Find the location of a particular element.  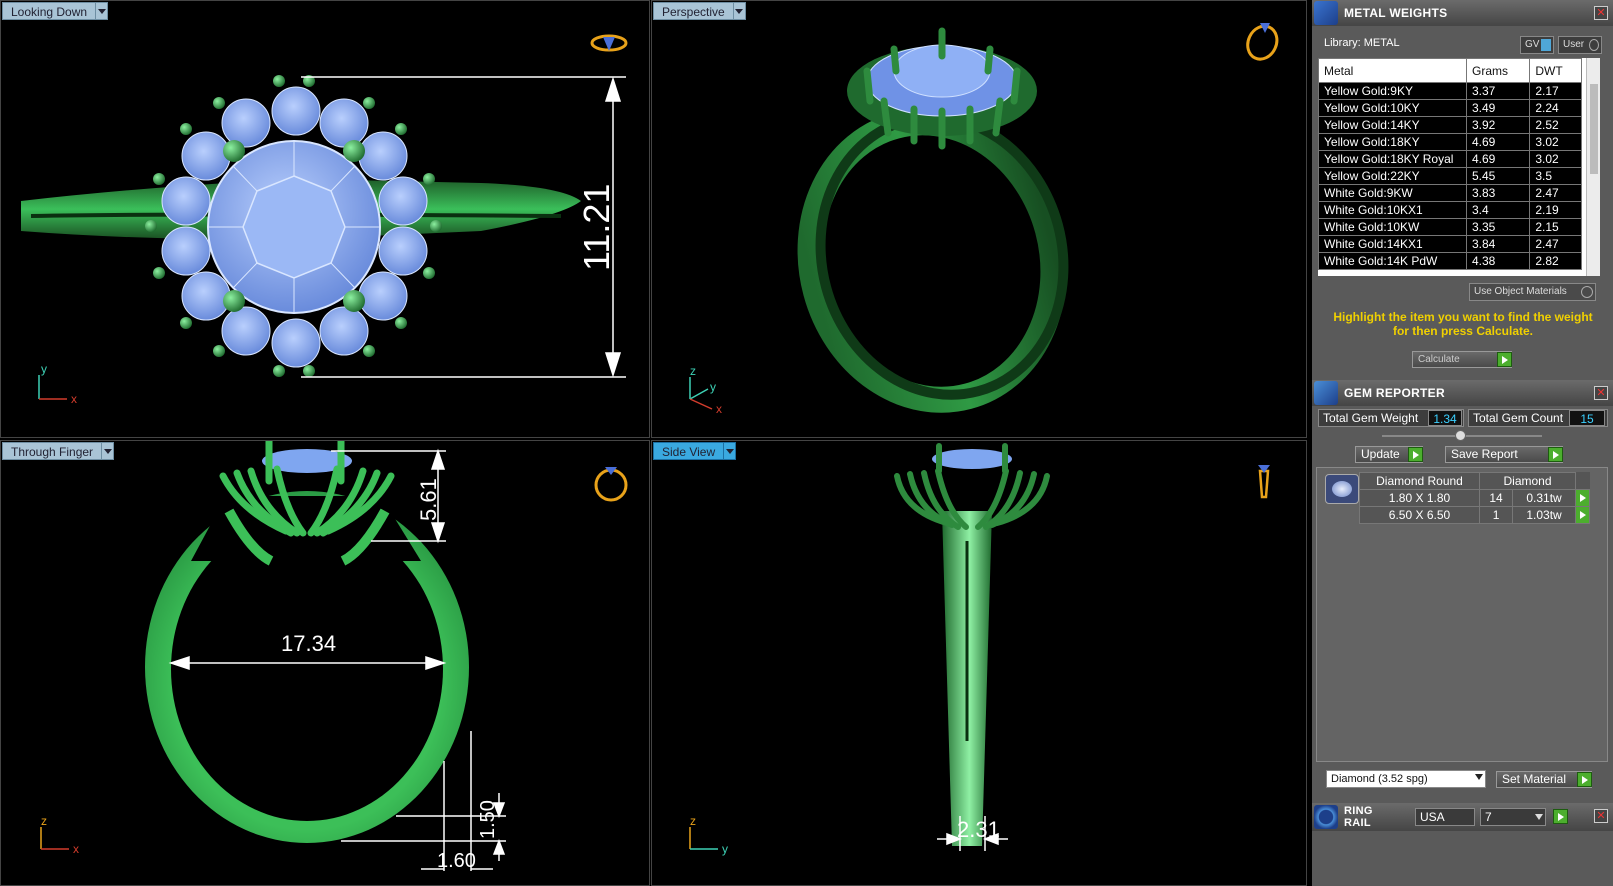

metal-cell-metal: White Gold:10KW is located at coordinates (1392, 227).